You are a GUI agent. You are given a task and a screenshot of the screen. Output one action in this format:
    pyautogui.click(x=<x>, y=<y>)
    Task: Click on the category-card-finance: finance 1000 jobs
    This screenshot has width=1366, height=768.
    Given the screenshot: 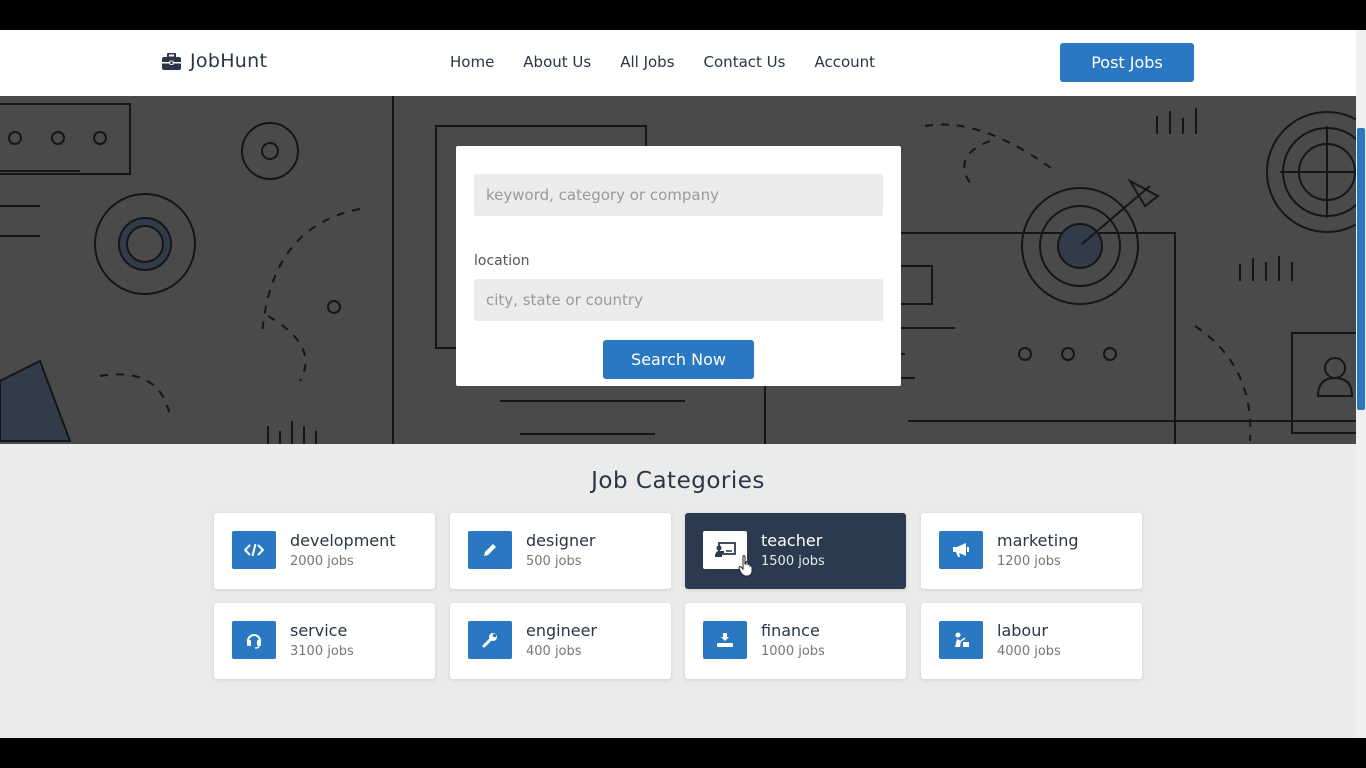 What is the action you would take?
    pyautogui.click(x=795, y=641)
    